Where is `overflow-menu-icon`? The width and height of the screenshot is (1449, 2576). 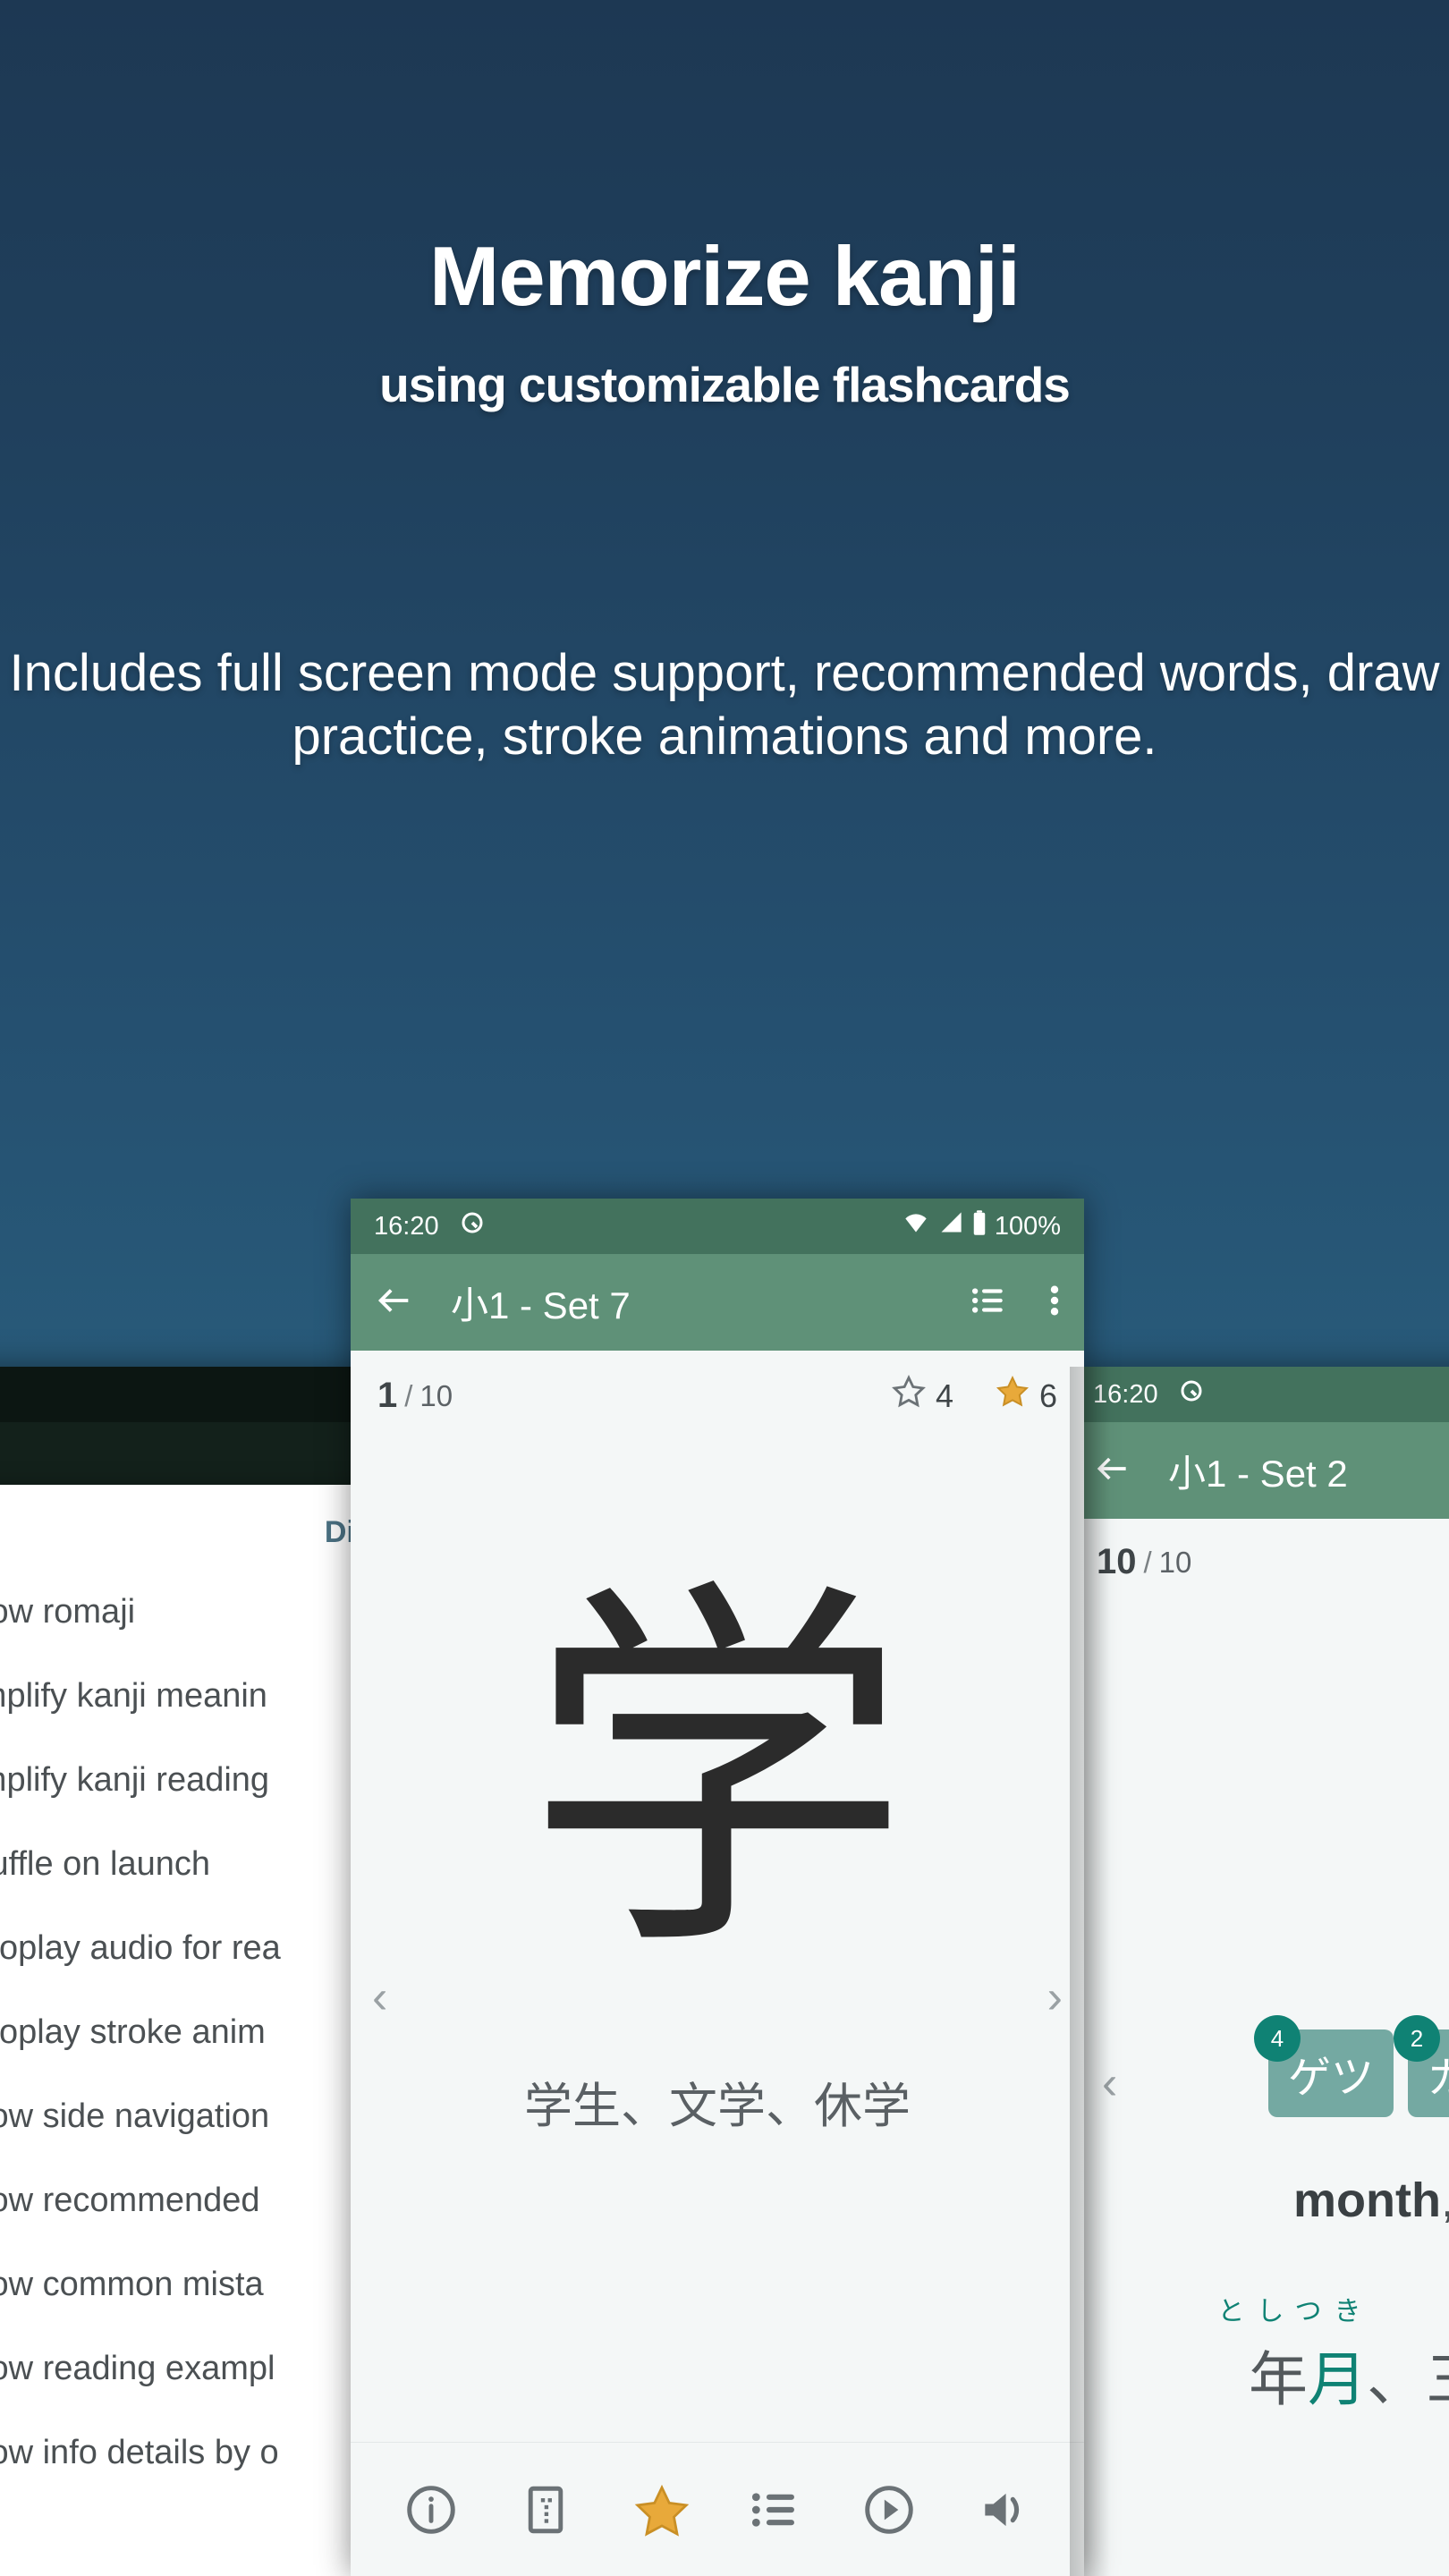
overflow-menu-icon is located at coordinates (1054, 1303).